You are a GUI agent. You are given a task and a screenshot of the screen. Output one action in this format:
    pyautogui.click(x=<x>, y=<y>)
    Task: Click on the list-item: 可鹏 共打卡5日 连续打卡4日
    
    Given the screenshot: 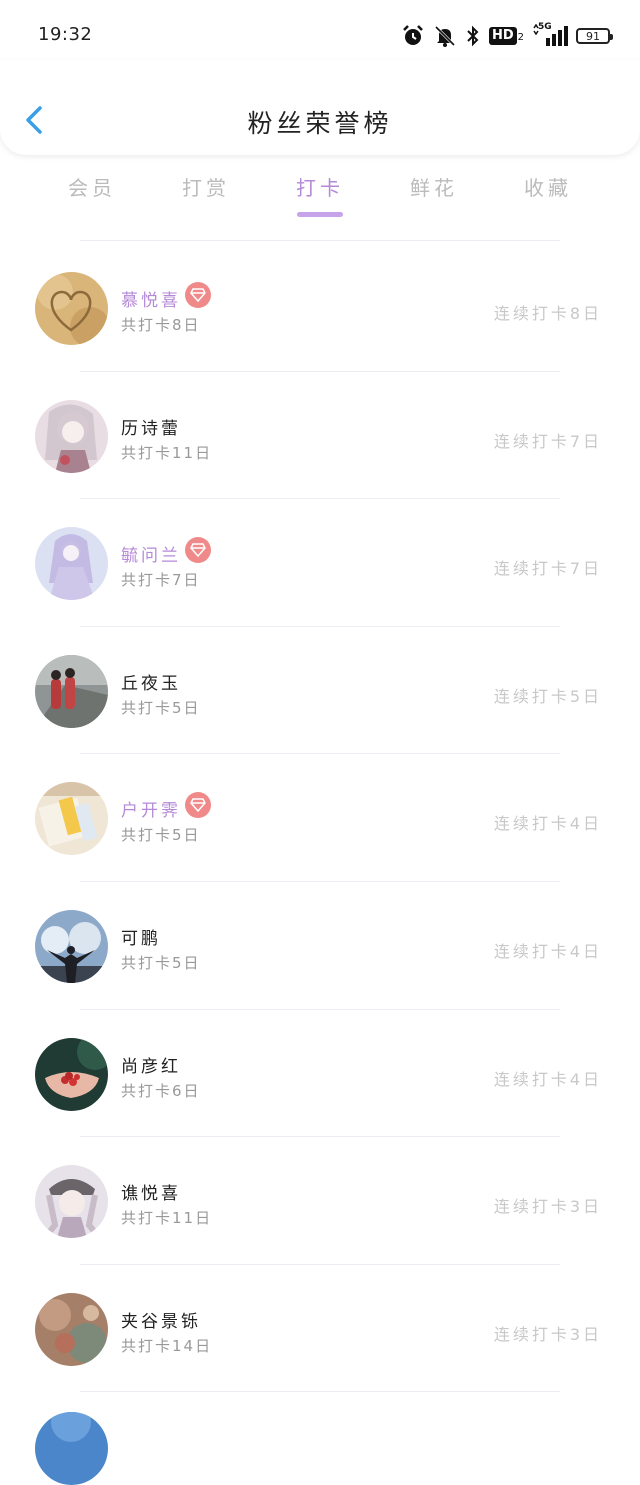 What is the action you would take?
    pyautogui.click(x=320, y=946)
    